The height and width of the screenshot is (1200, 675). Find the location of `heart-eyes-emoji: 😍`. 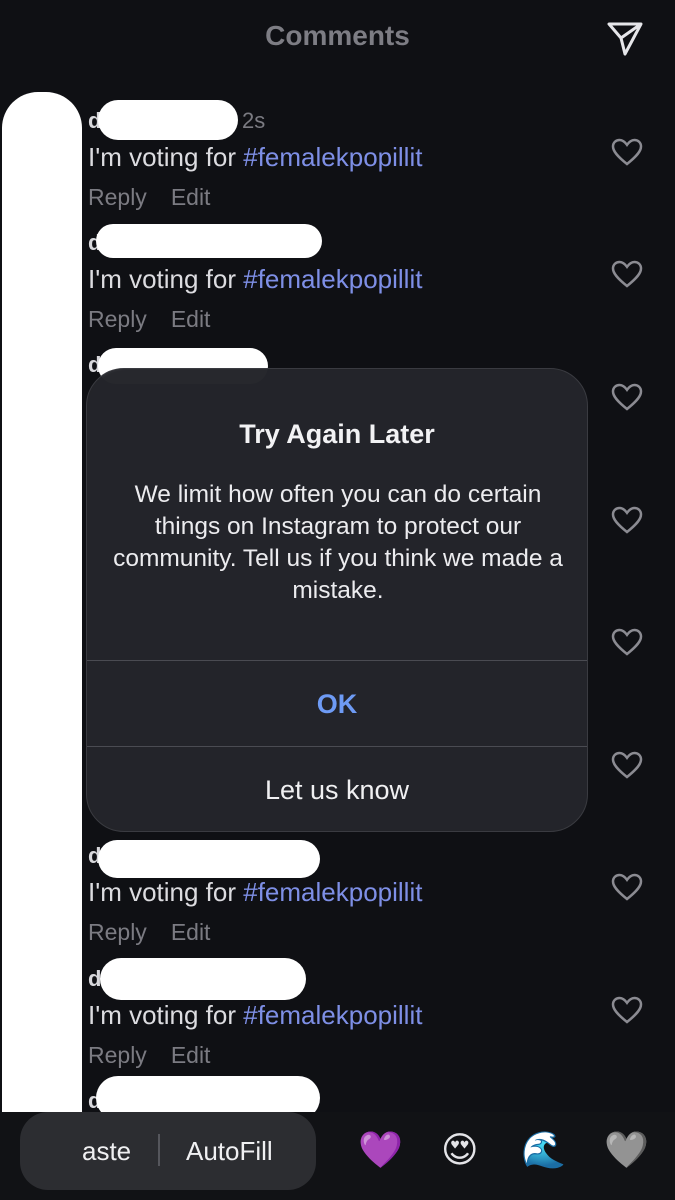

heart-eyes-emoji: 😍 is located at coordinates (460, 1150).